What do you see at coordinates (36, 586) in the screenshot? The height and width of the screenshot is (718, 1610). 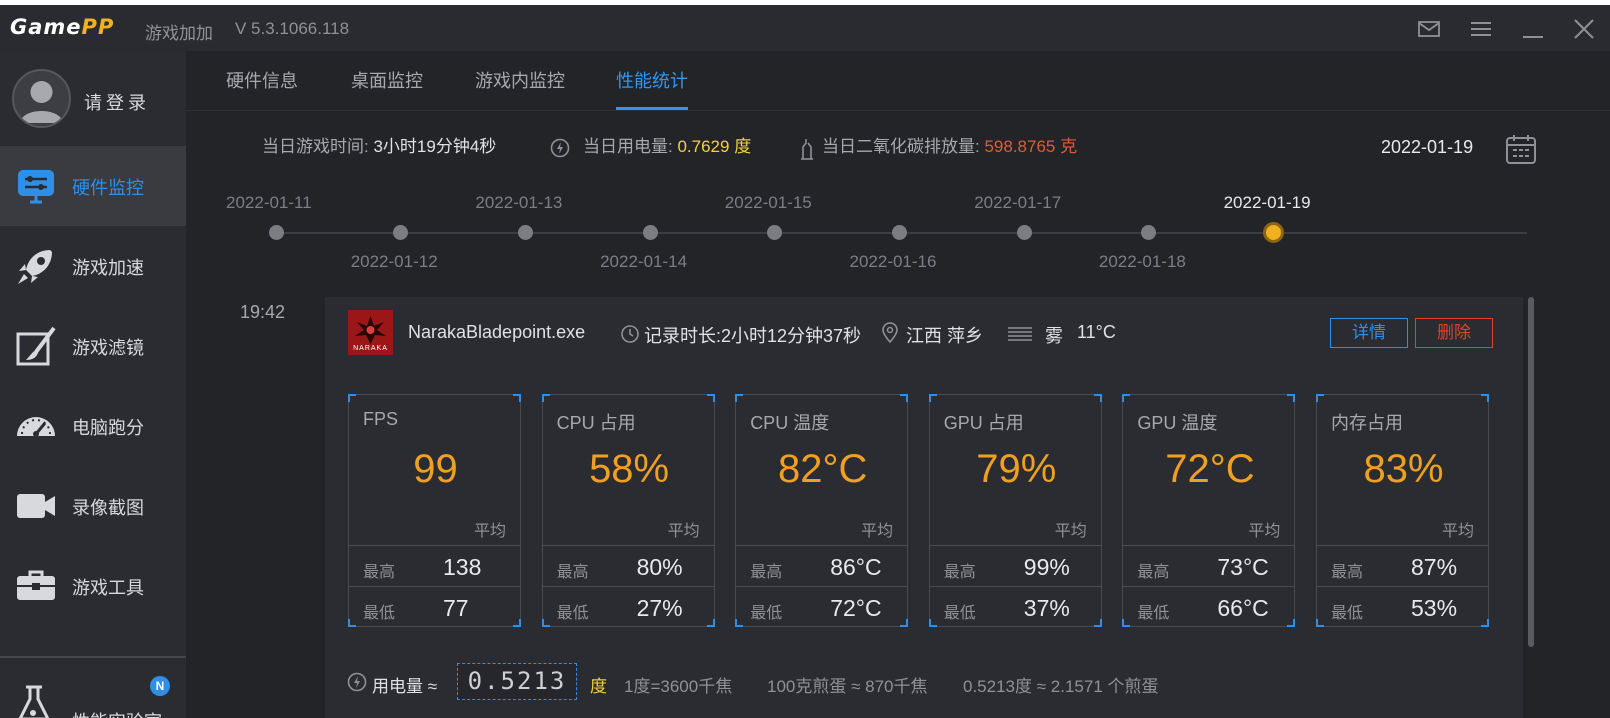 I see `toolbox-icon` at bounding box center [36, 586].